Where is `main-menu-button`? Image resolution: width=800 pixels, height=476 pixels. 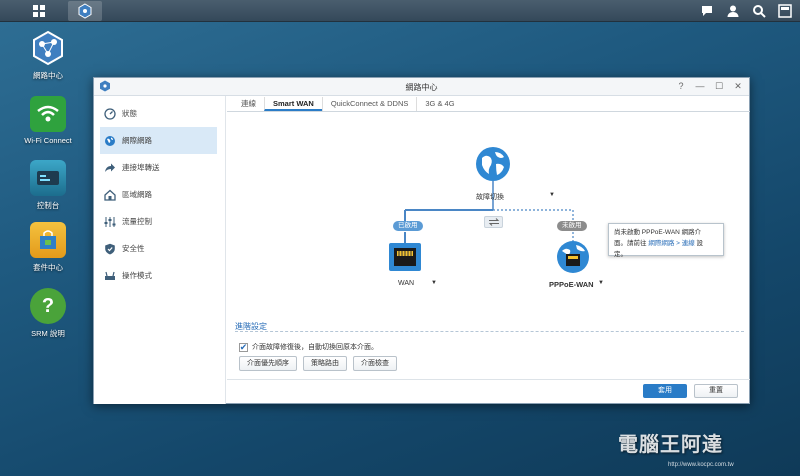 main-menu-button is located at coordinates (39, 11).